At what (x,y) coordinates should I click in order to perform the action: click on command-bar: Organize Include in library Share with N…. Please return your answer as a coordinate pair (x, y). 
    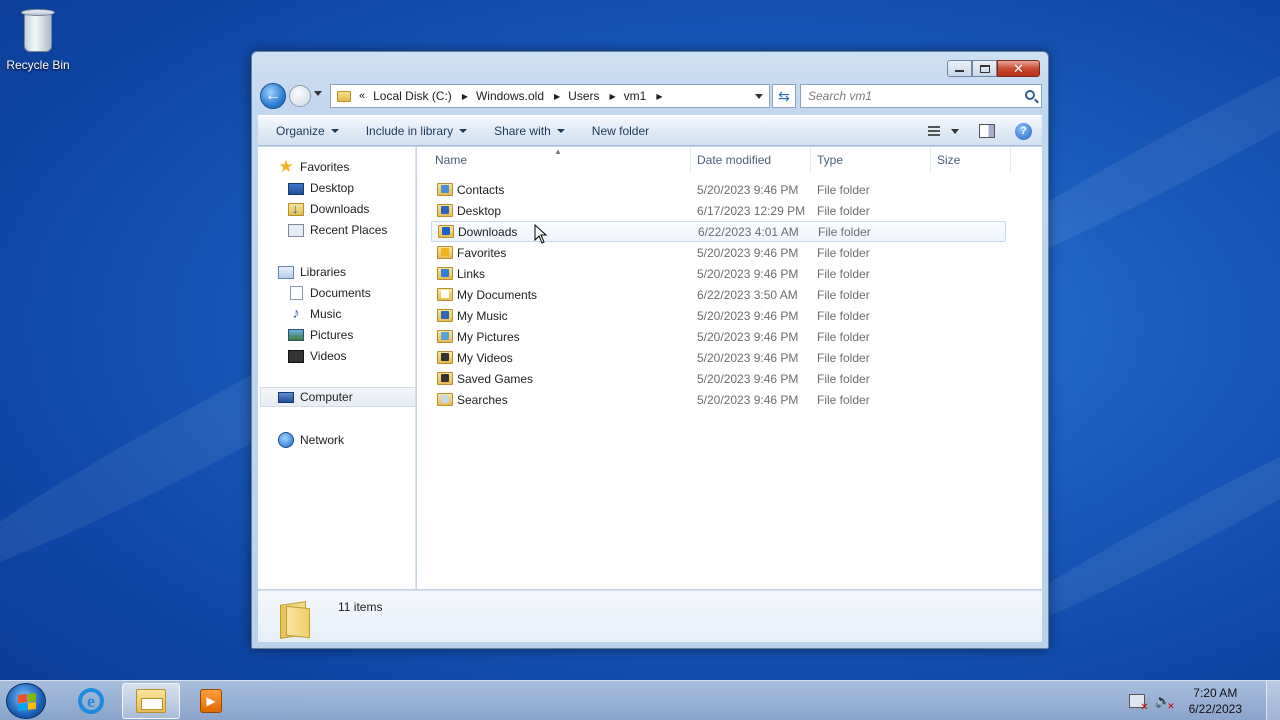
    Looking at the image, I should click on (650, 130).